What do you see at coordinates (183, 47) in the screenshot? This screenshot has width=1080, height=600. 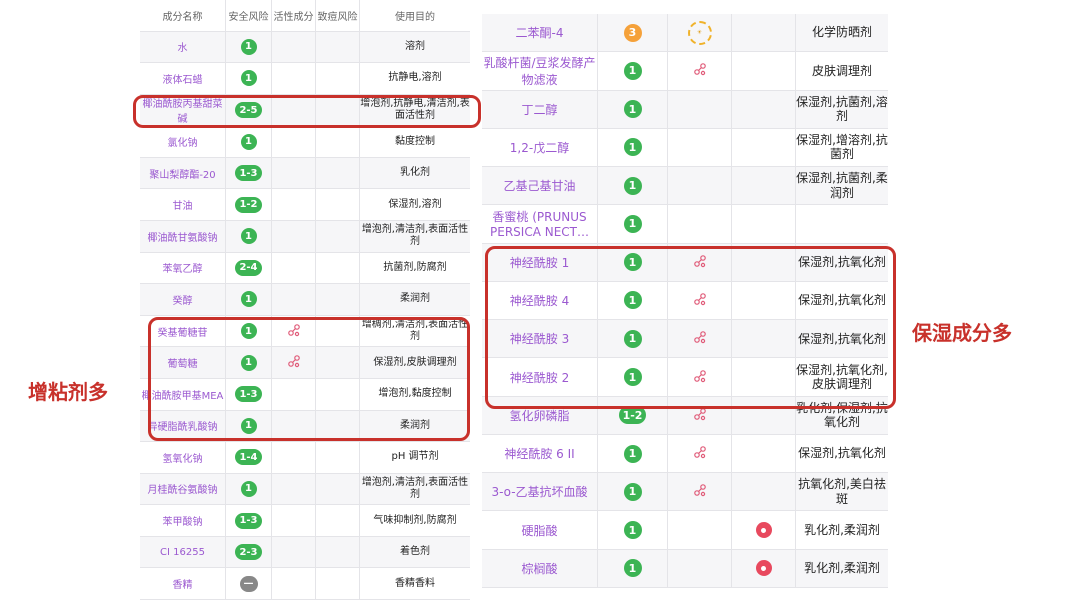 I see `ingredient-name: 水` at bounding box center [183, 47].